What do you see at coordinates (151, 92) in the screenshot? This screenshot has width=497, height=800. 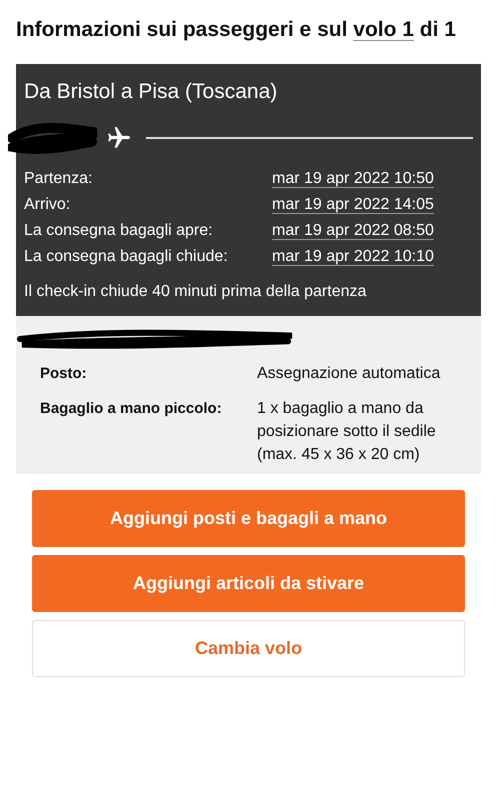 I see `route-title: Da Bristol a Pisa (Toscana)` at bounding box center [151, 92].